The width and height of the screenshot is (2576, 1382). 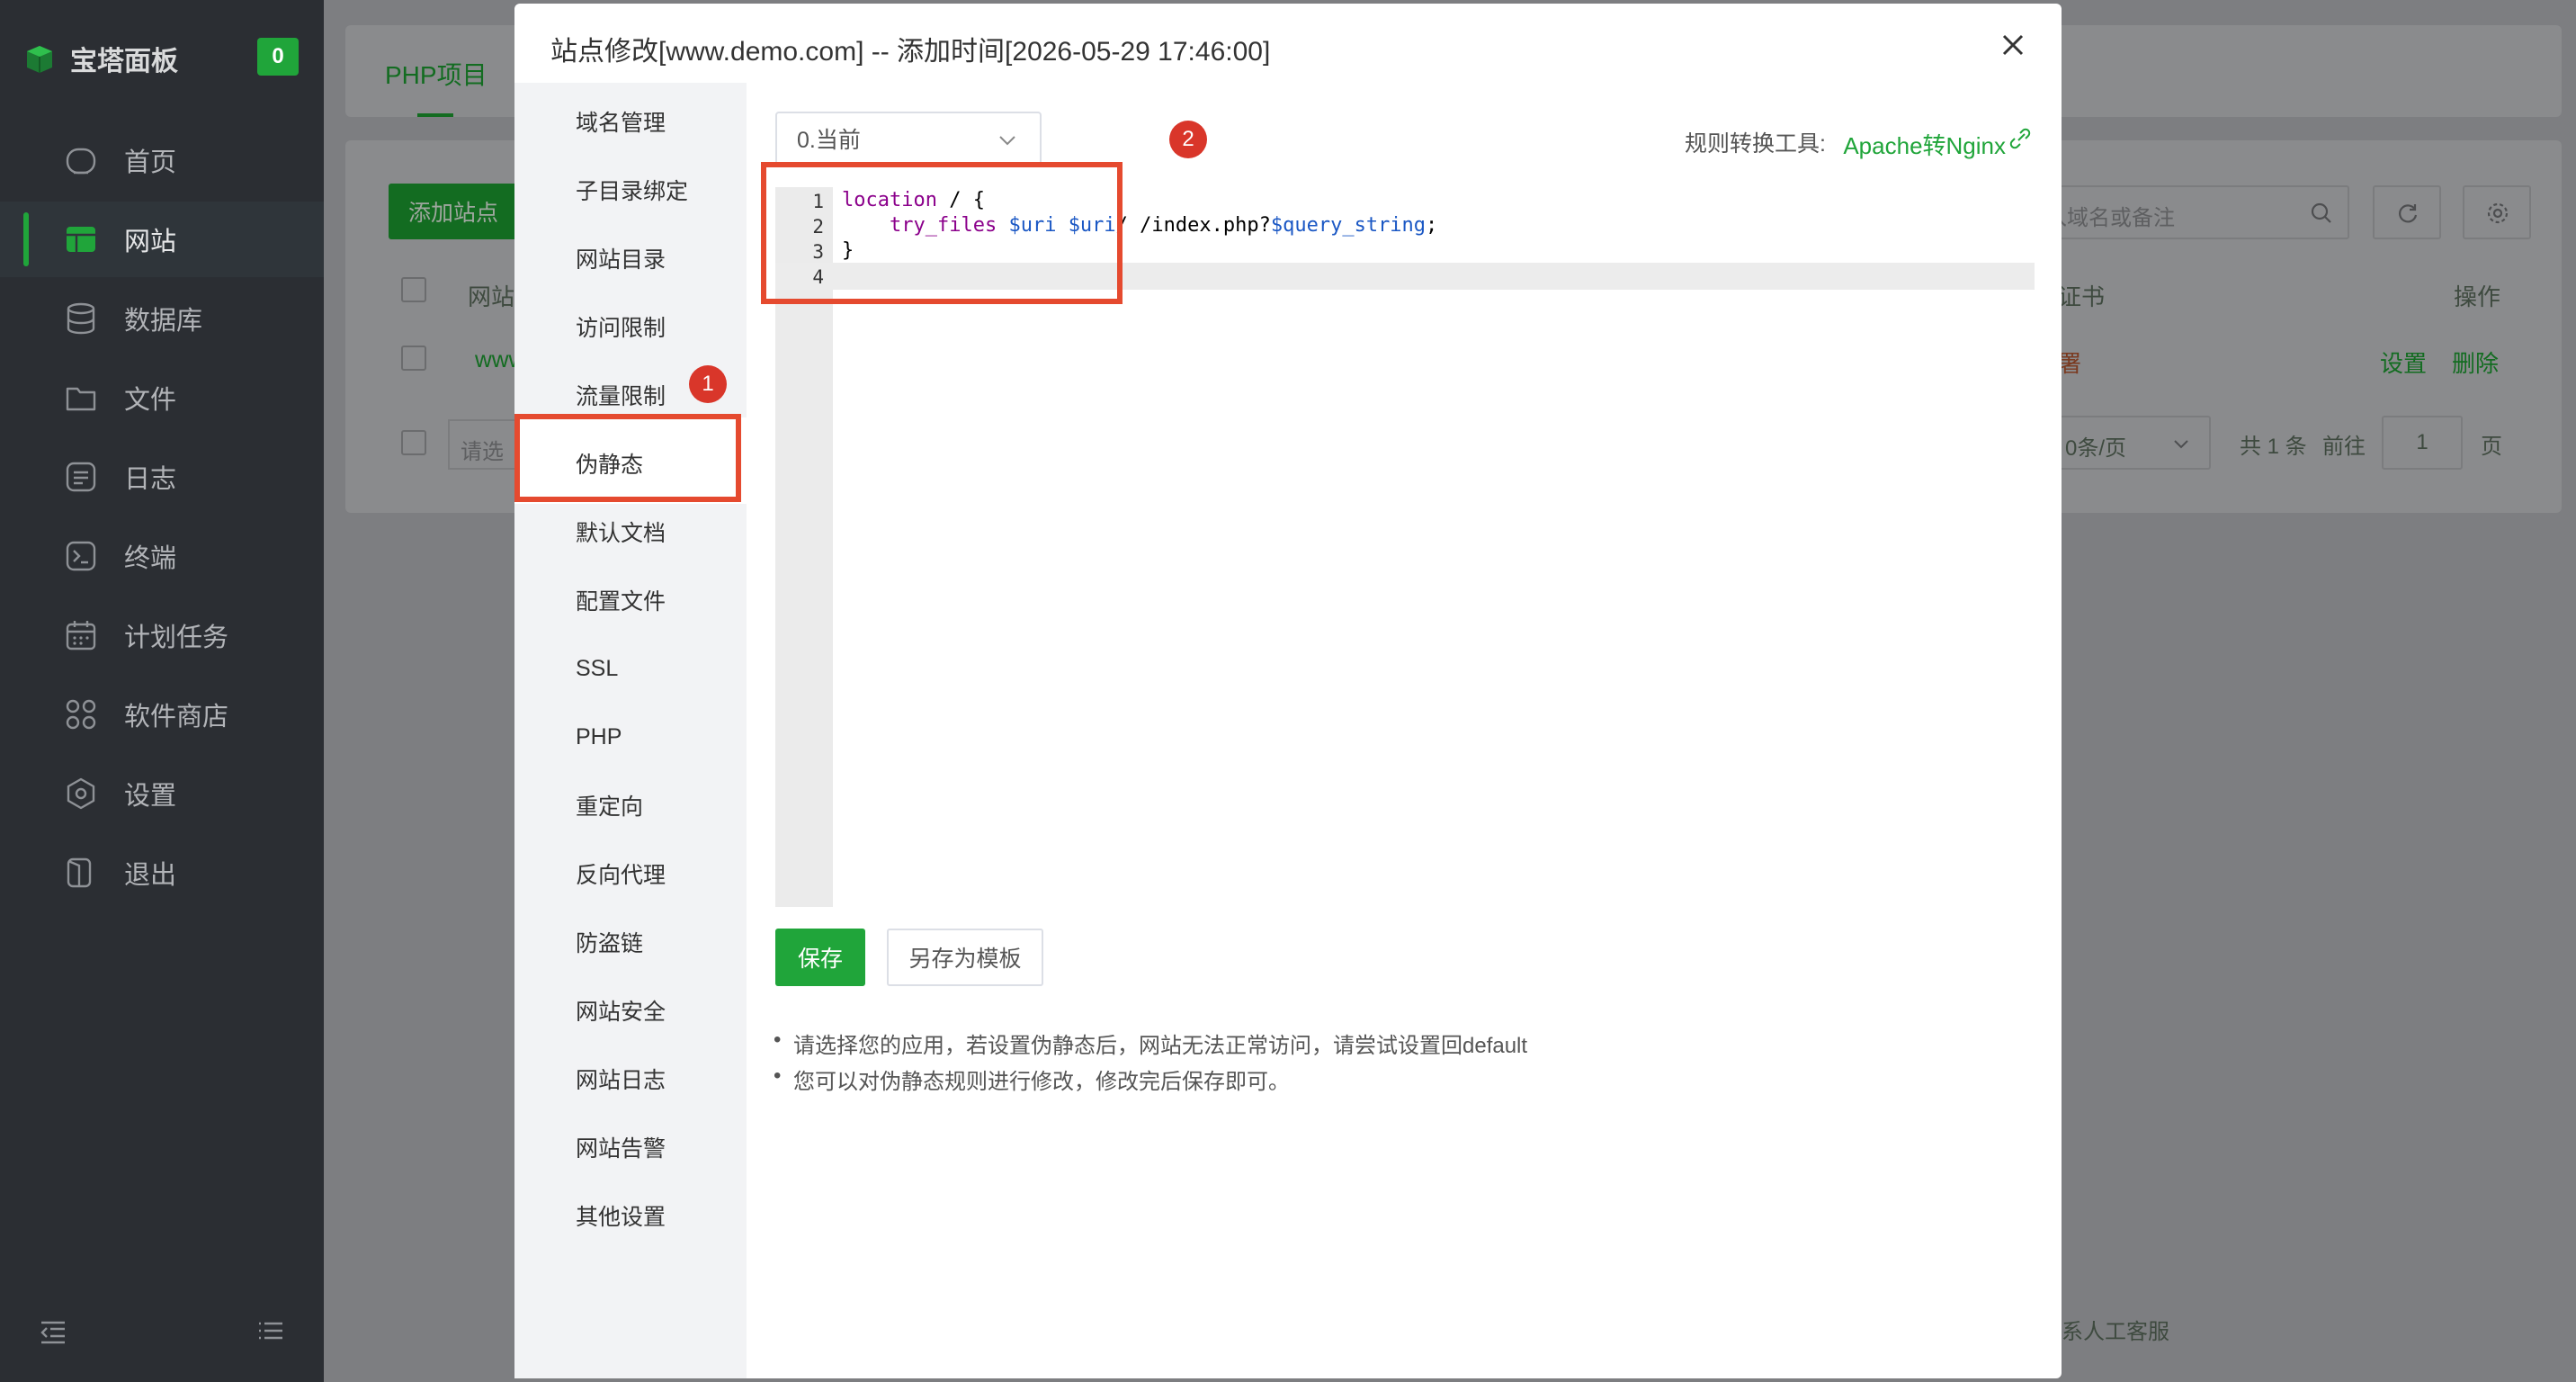 What do you see at coordinates (965, 958) in the screenshot?
I see `save-as-template-button: 另存为模板` at bounding box center [965, 958].